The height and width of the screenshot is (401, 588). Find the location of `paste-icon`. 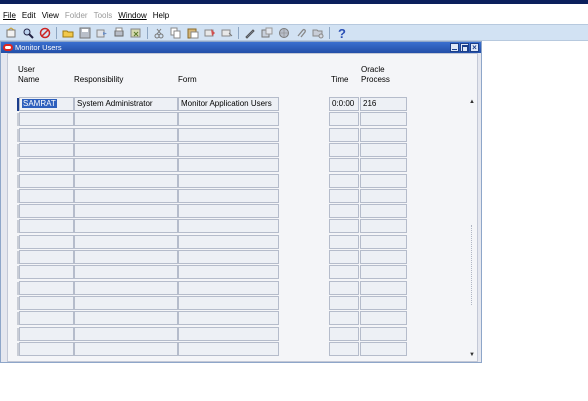

paste-icon is located at coordinates (193, 33).